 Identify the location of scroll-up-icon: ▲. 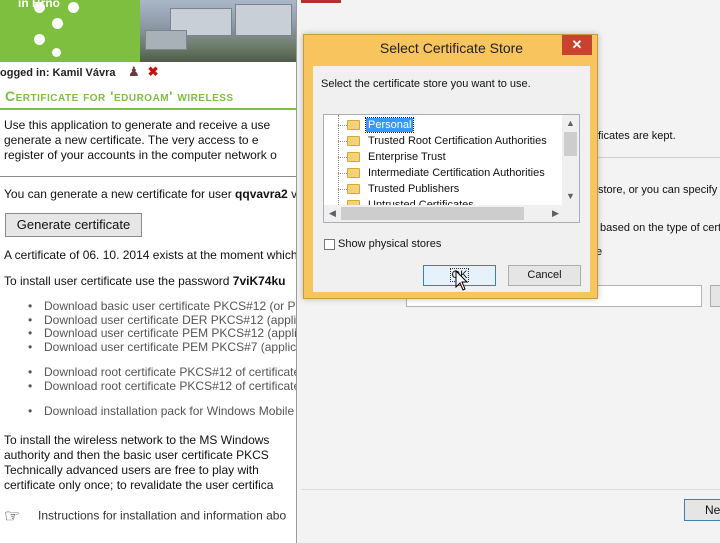
(570, 123).